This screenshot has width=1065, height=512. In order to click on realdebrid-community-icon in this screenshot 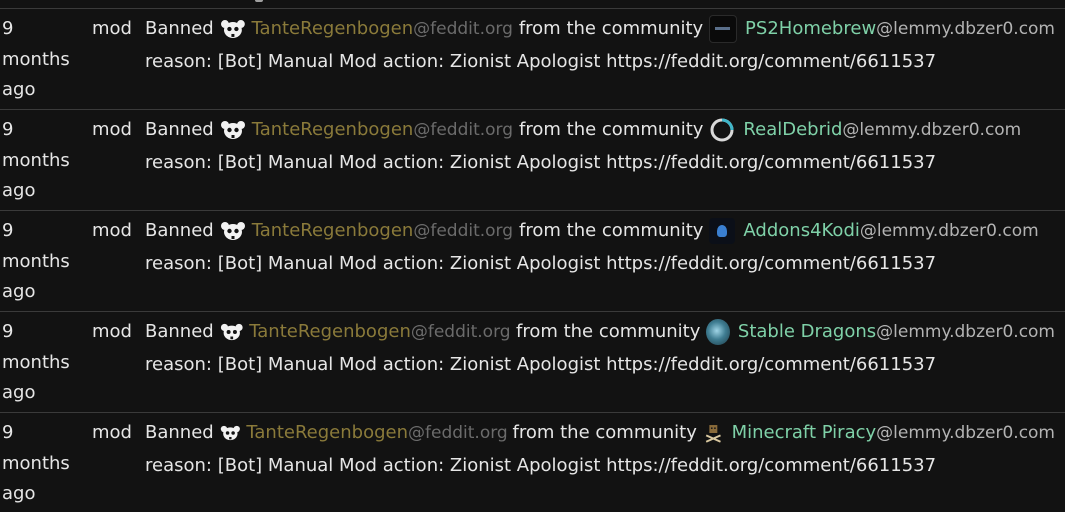, I will do `click(722, 130)`.